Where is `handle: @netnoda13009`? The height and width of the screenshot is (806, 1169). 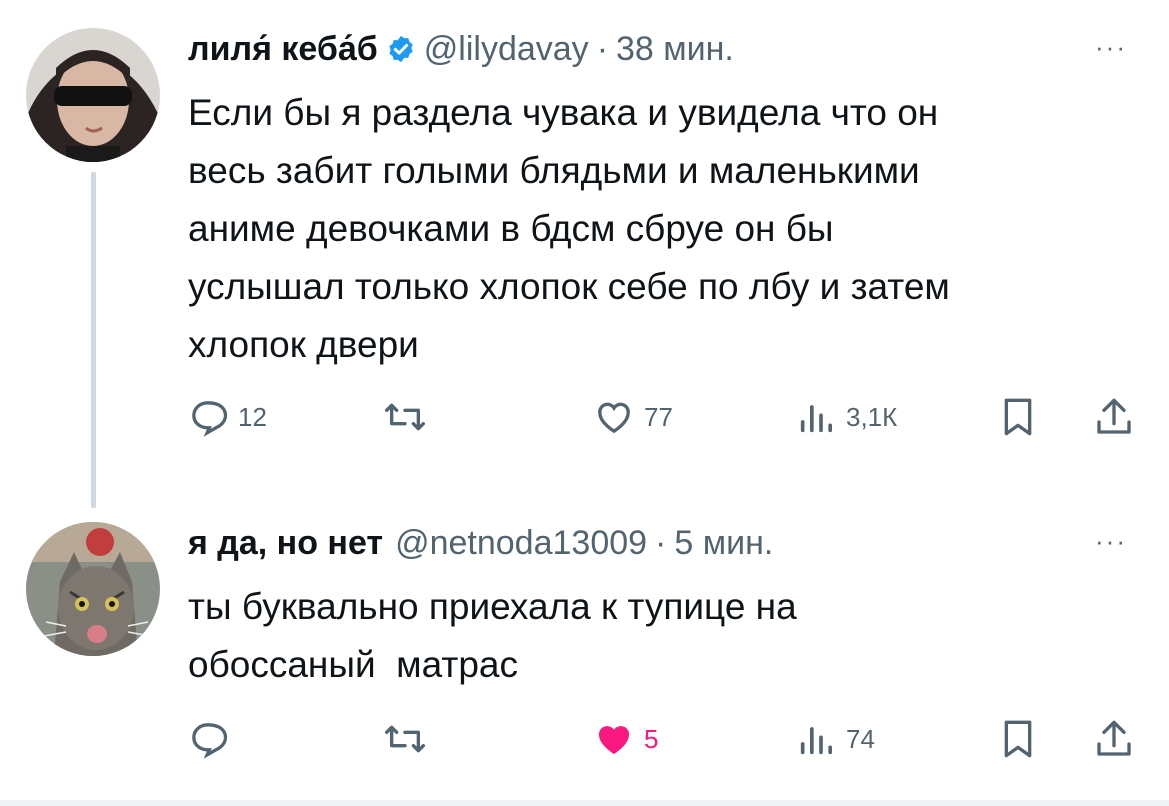 handle: @netnoda13009 is located at coordinates (521, 543).